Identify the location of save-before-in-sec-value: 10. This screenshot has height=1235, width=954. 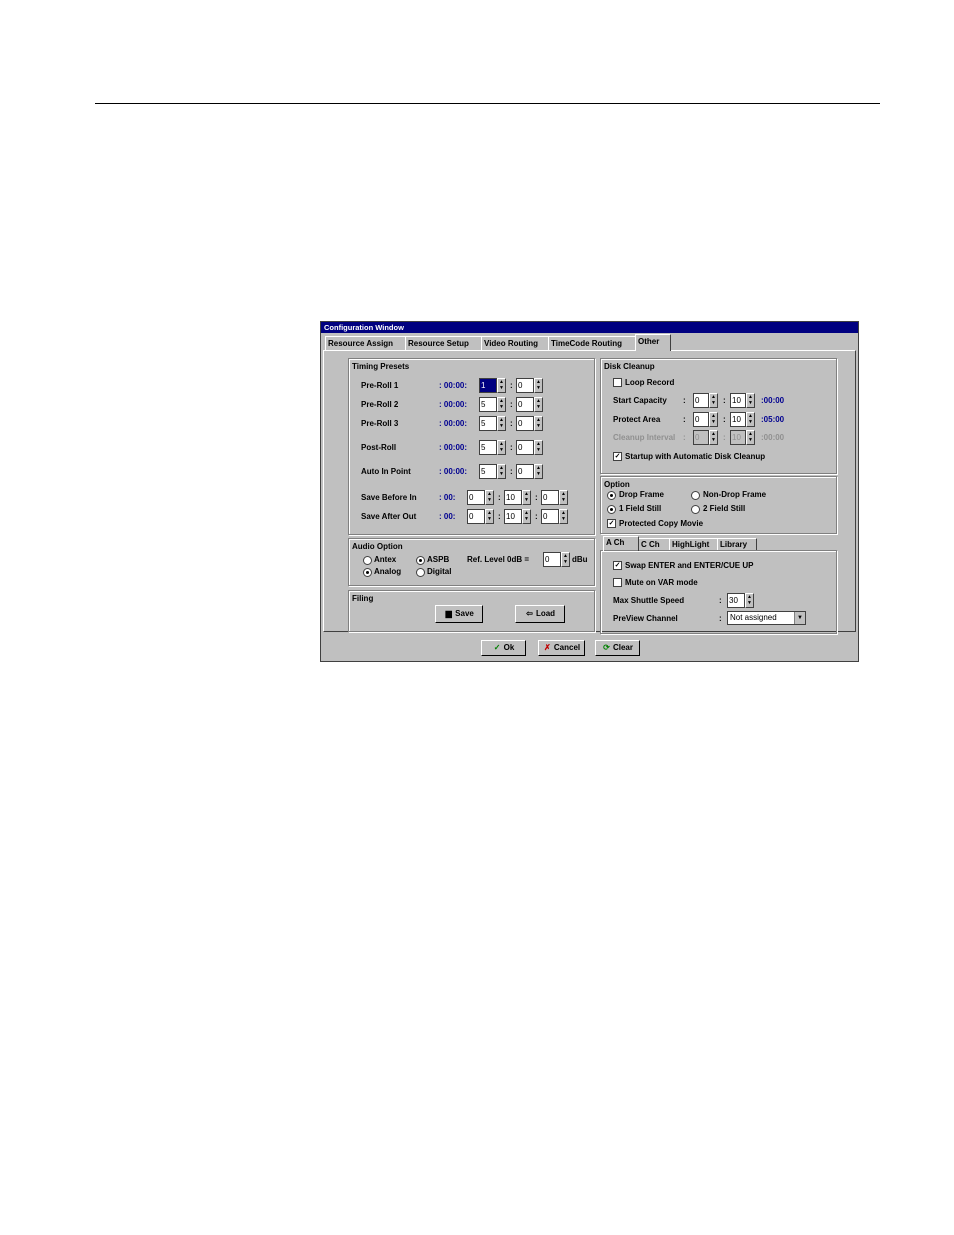
(513, 497).